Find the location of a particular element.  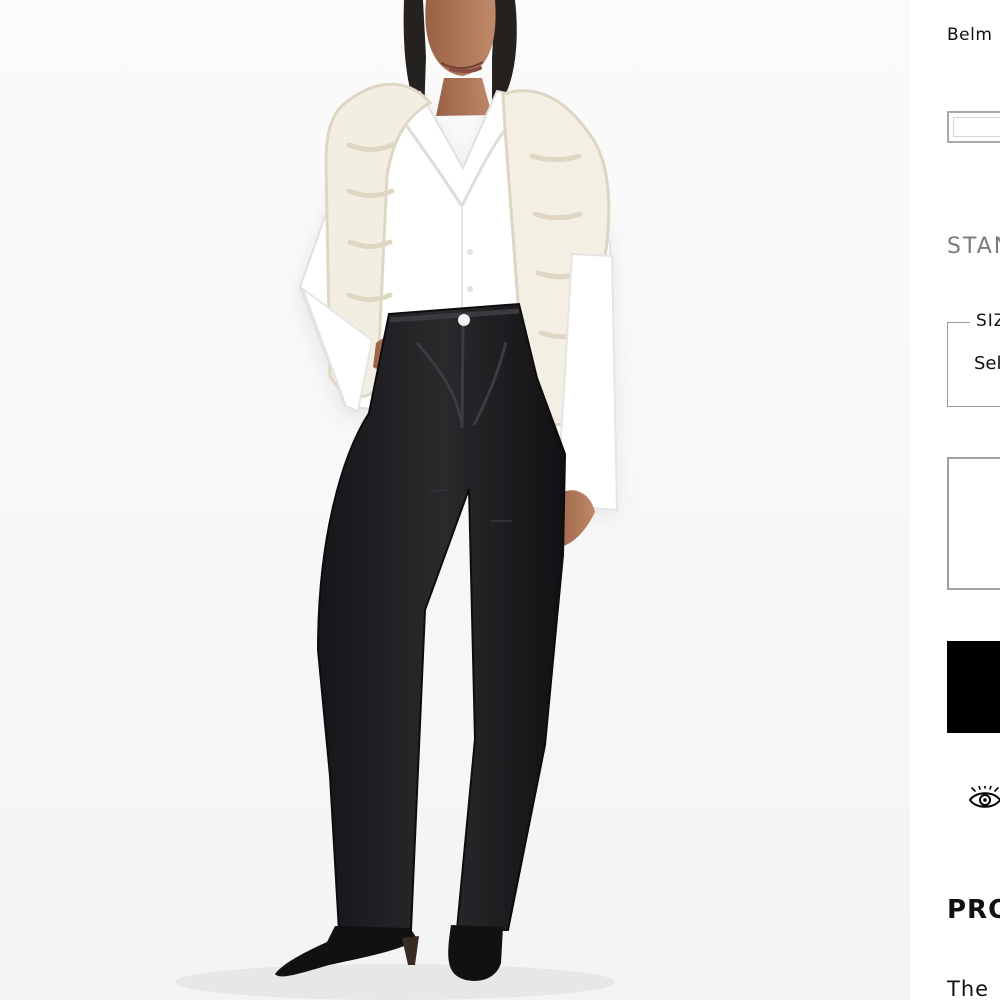

size-select-value: Sel is located at coordinates (987, 363).